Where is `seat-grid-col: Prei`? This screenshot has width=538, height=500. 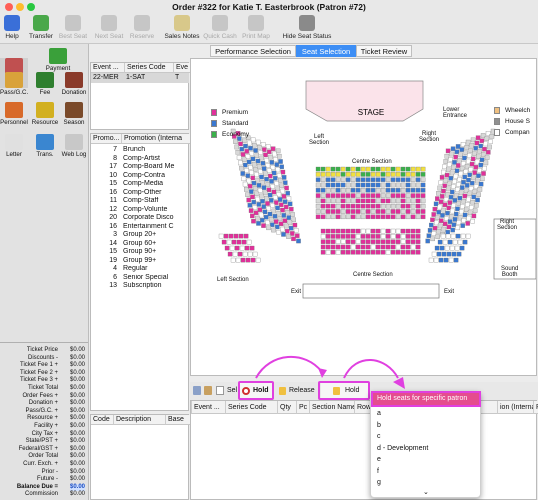 seat-grid-col: Prei is located at coordinates (535, 407).